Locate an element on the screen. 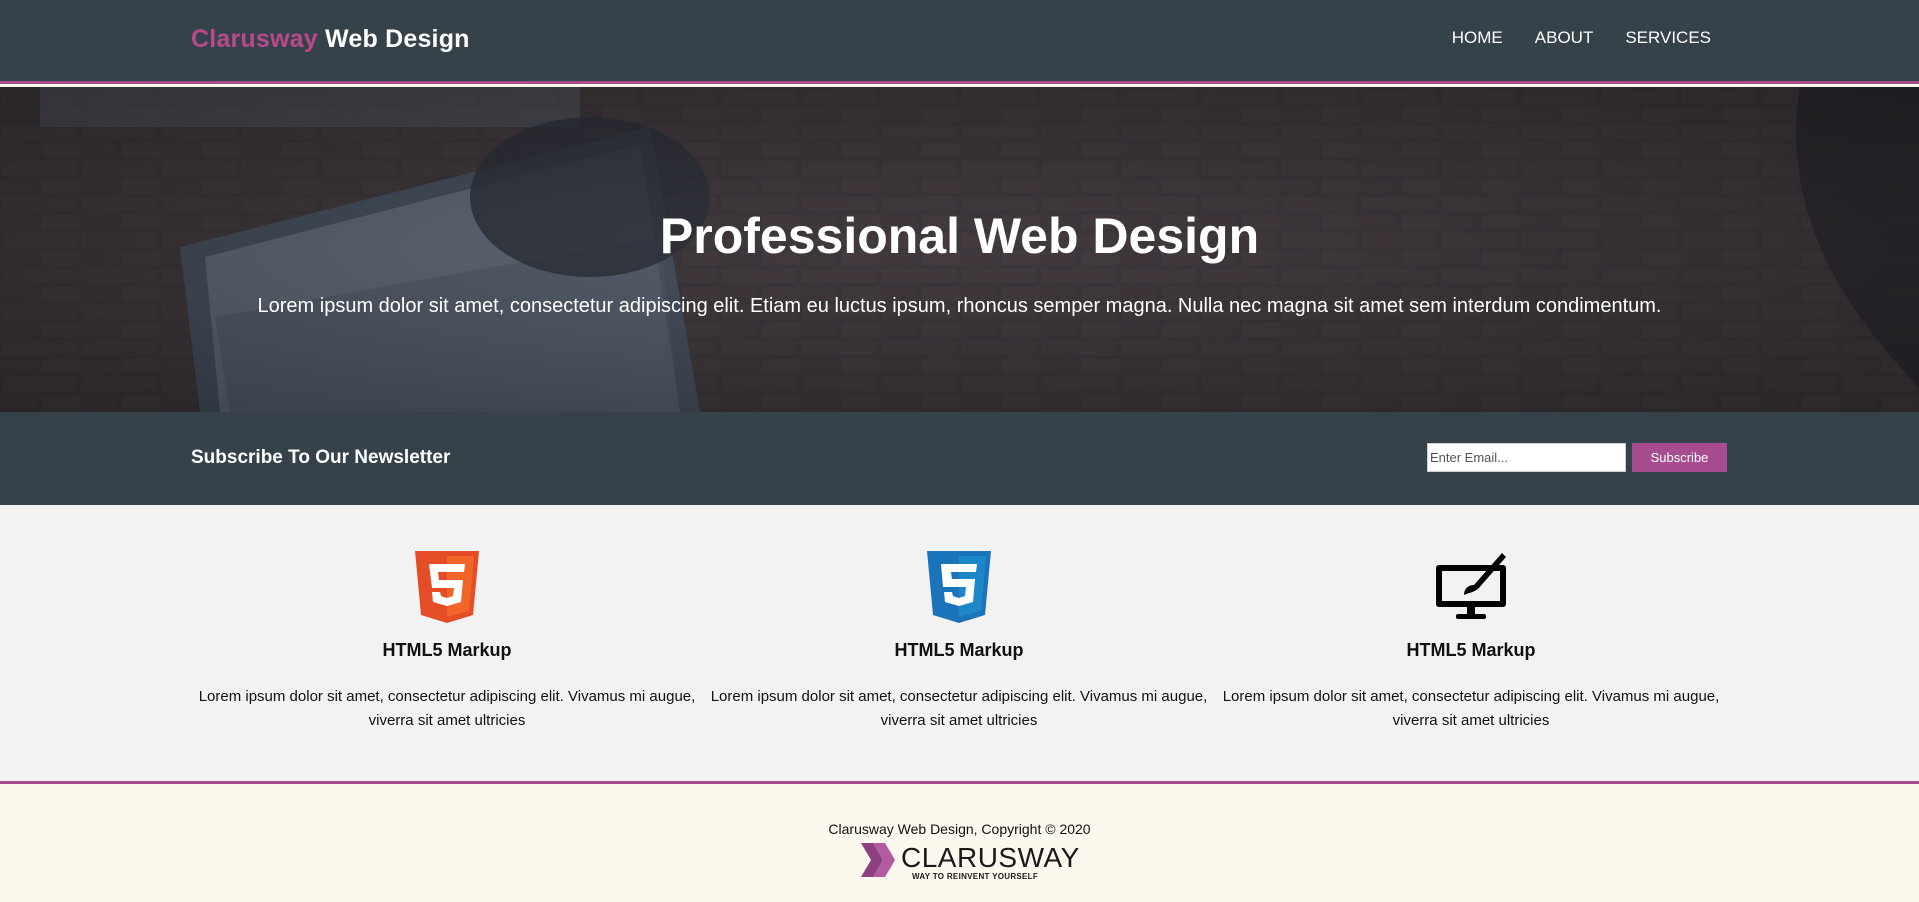  hero-title: Professional Web Design is located at coordinates (959, 236).